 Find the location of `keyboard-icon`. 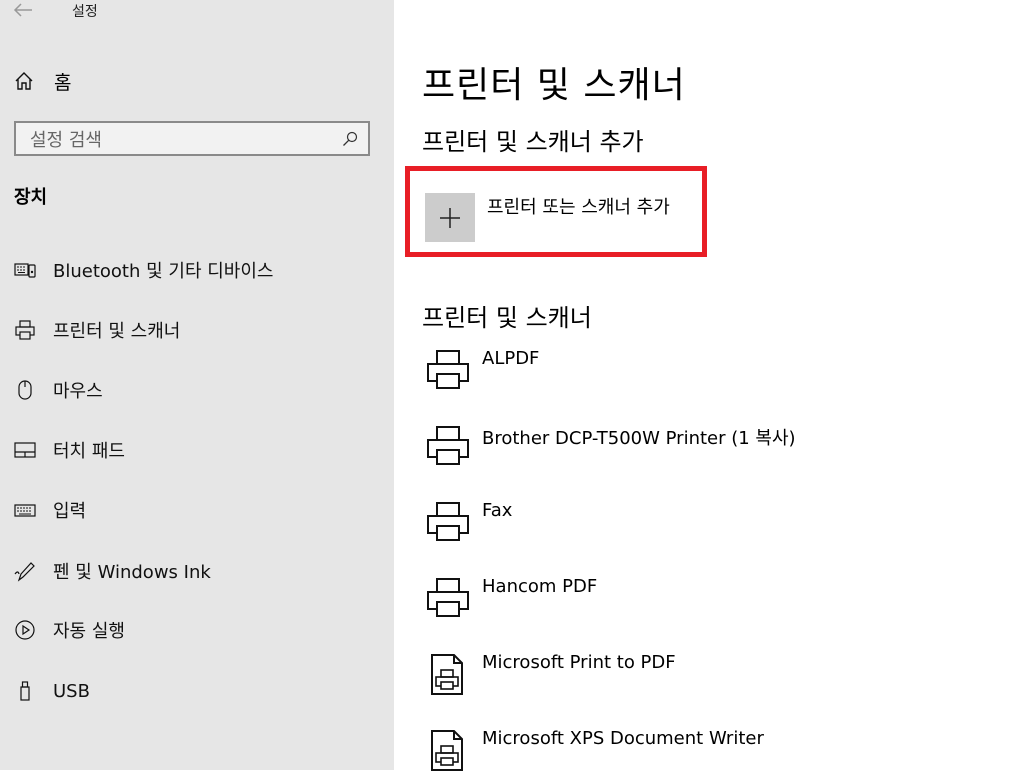

keyboard-icon is located at coordinates (25, 510).